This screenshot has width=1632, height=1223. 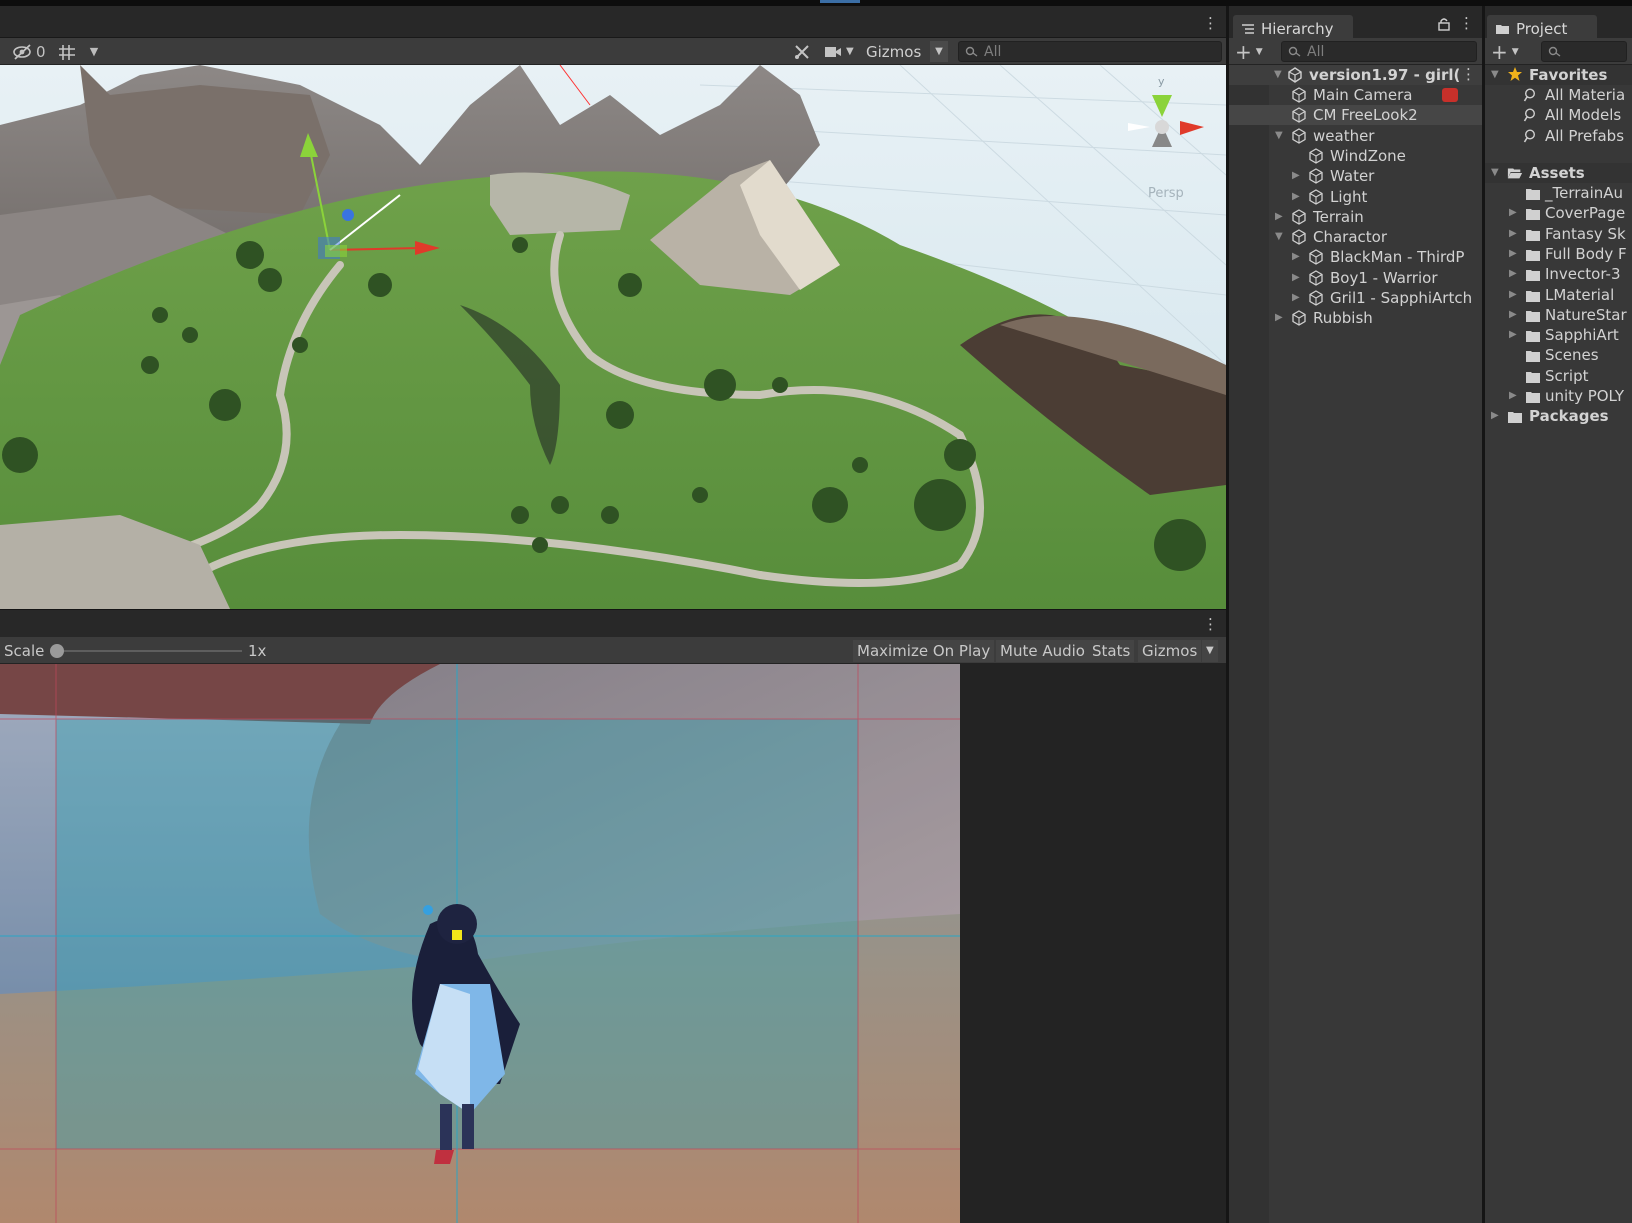 What do you see at coordinates (1515, 173) in the screenshot?
I see `open-folder-icon` at bounding box center [1515, 173].